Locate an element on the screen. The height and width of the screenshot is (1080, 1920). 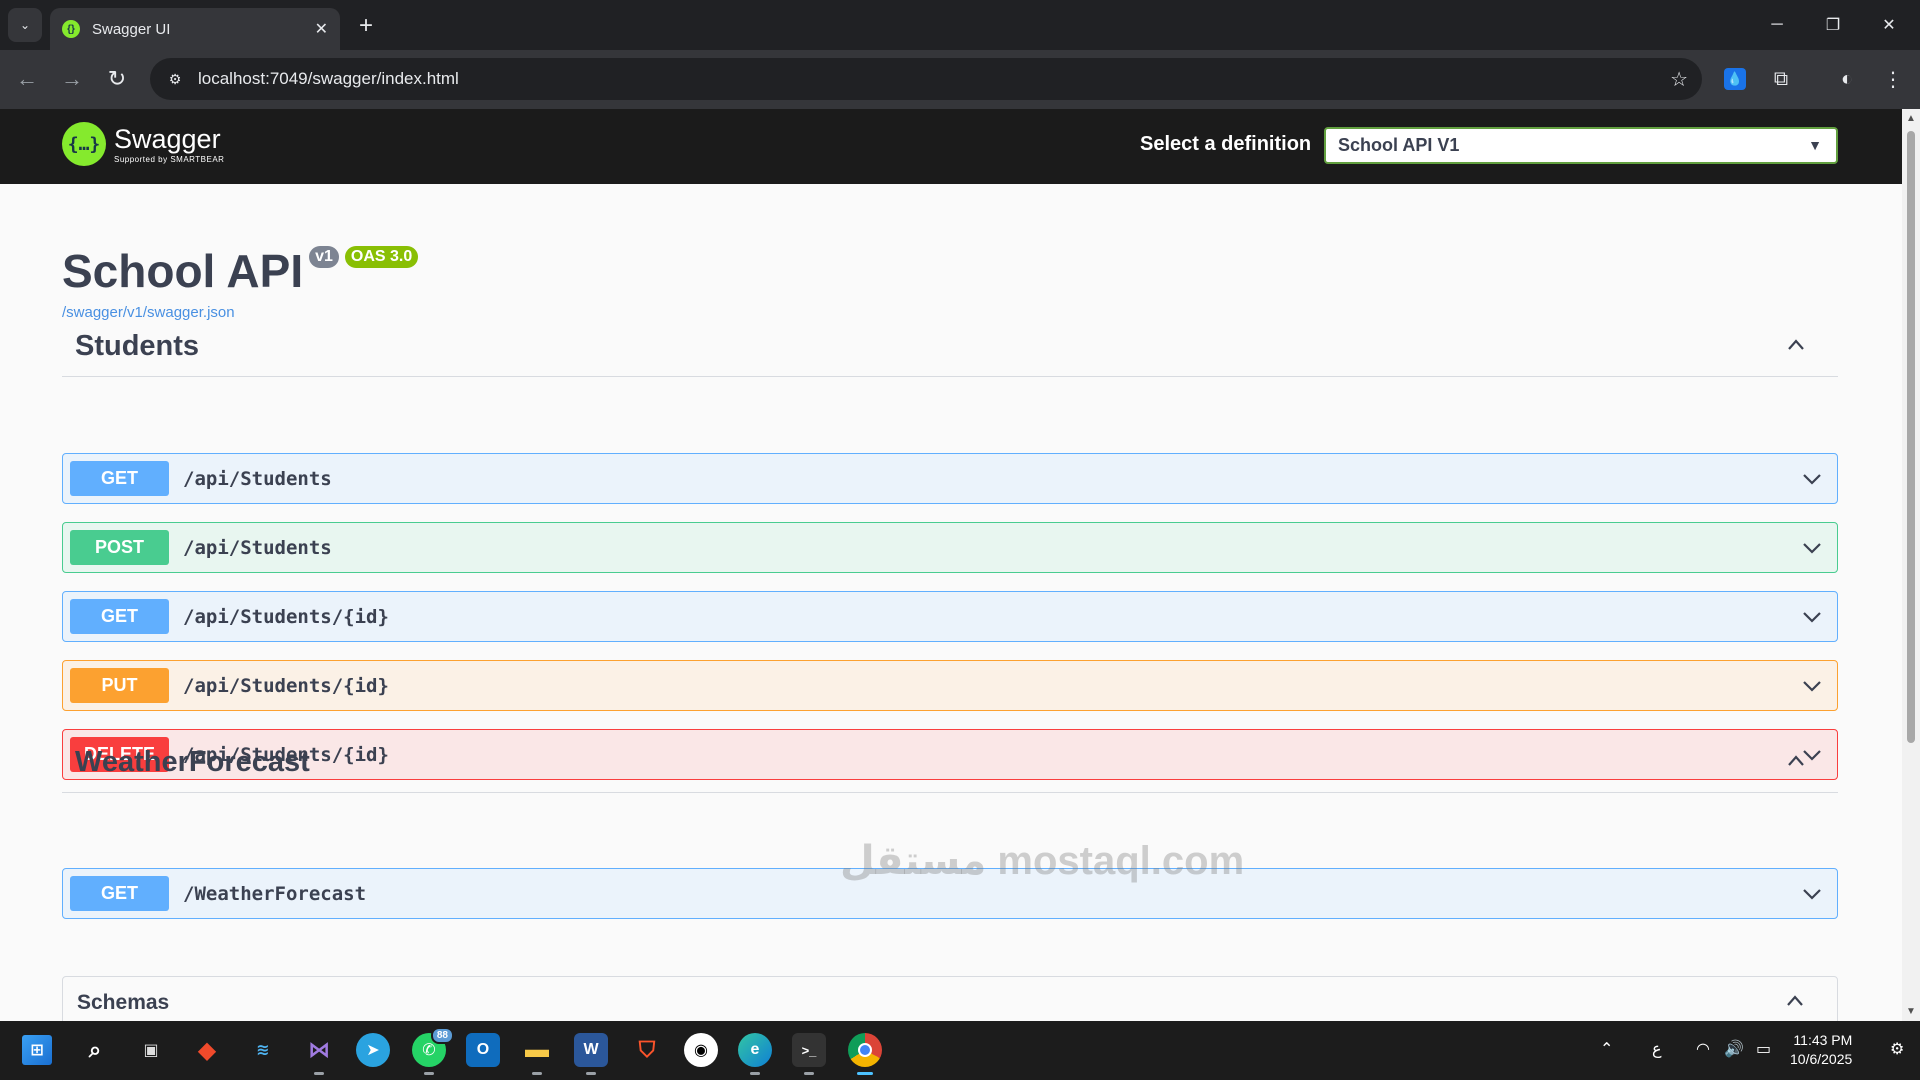
tray-overflow-chevron-icon: ⌃ is located at coordinates (1606, 1049).